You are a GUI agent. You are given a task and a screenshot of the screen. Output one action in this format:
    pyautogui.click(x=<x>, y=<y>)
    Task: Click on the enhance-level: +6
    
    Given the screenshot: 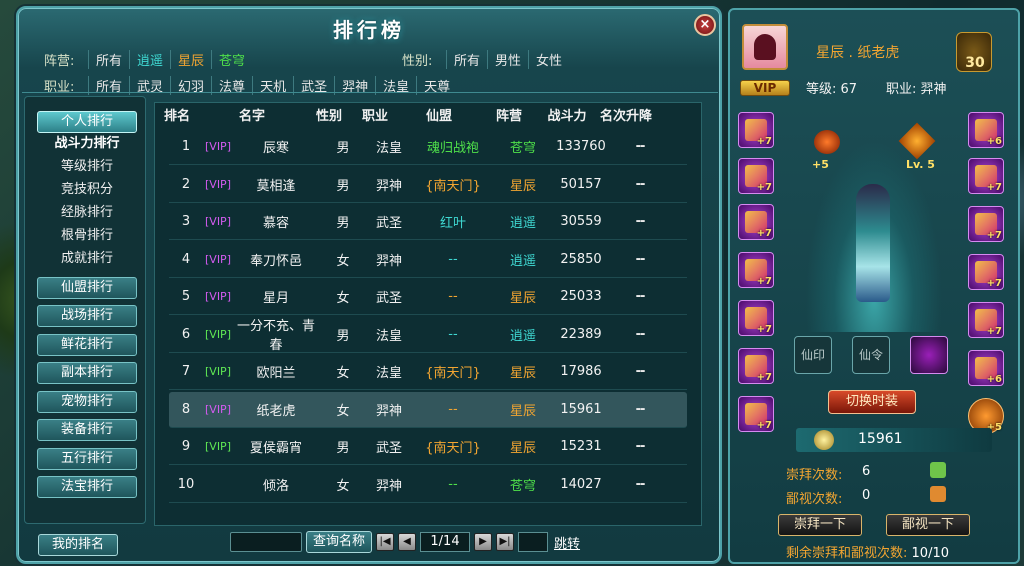 What is the action you would take?
    pyautogui.click(x=994, y=379)
    